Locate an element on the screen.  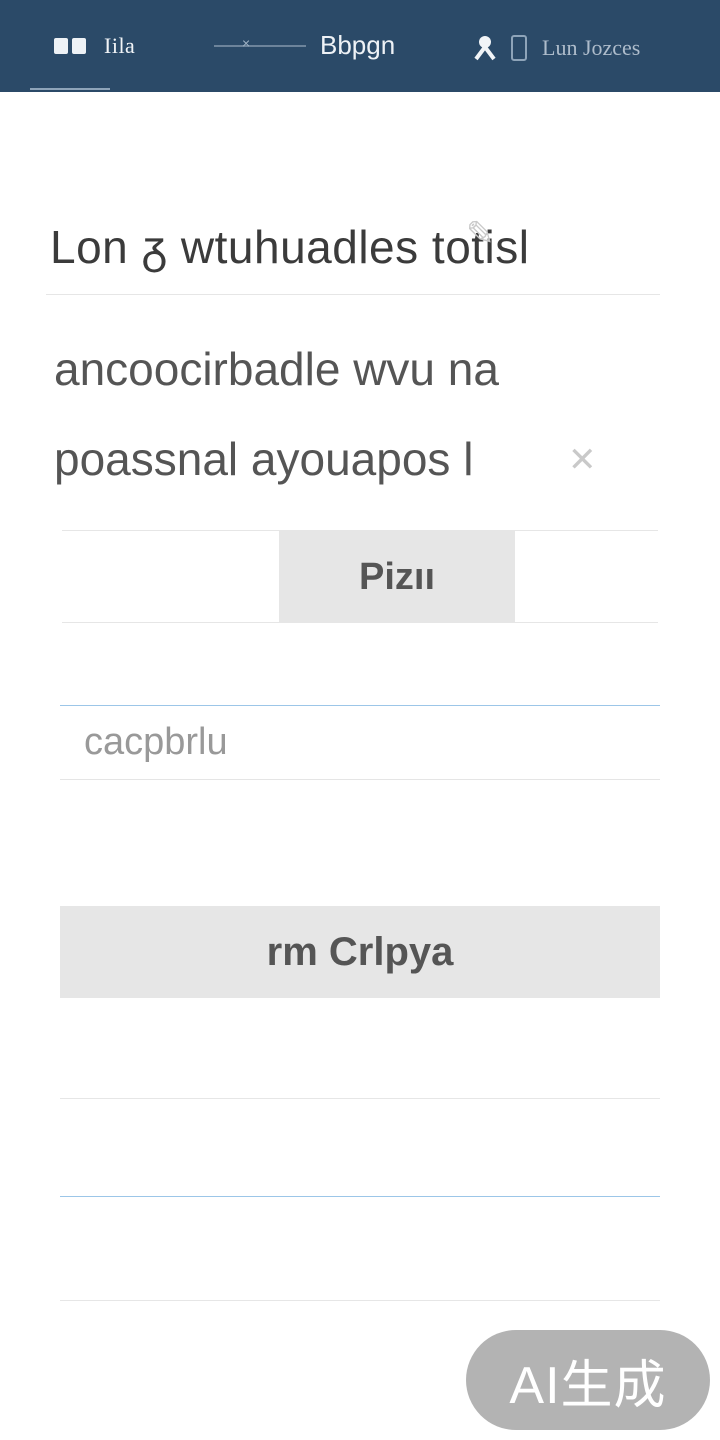
book-icon is located at coordinates (71, 46).